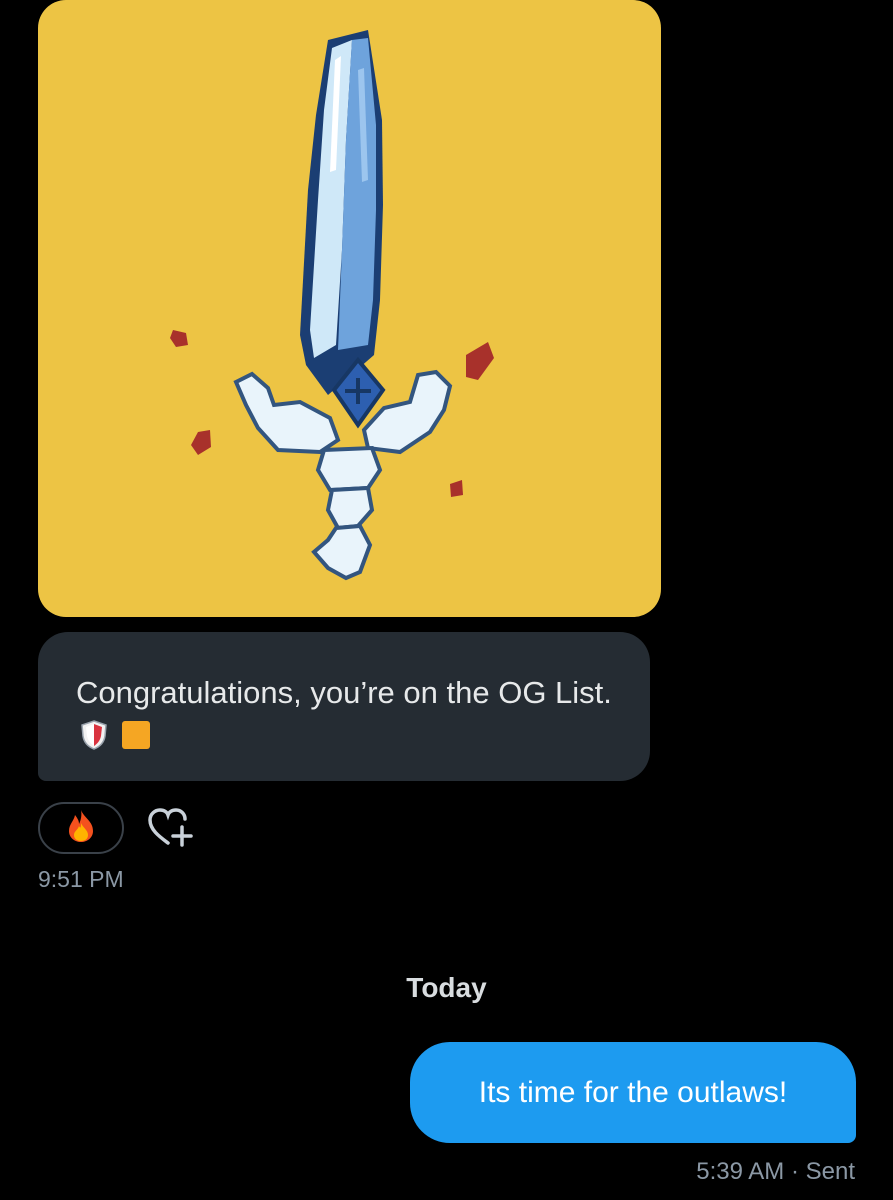  I want to click on delivery-status: Sent, so click(830, 1171).